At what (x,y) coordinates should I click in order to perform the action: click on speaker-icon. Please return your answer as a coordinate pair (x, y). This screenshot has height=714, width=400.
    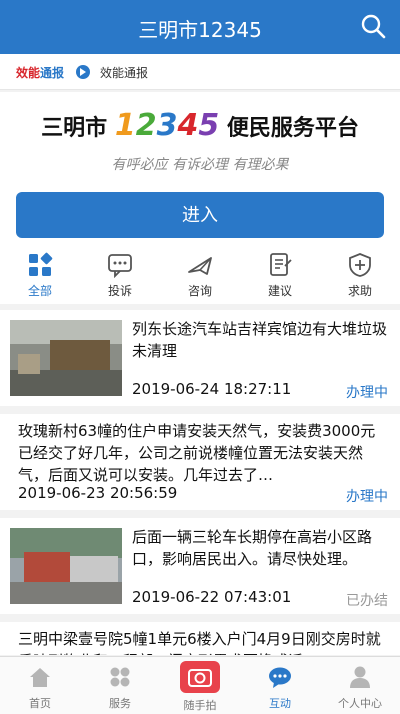
    Looking at the image, I should click on (83, 72).